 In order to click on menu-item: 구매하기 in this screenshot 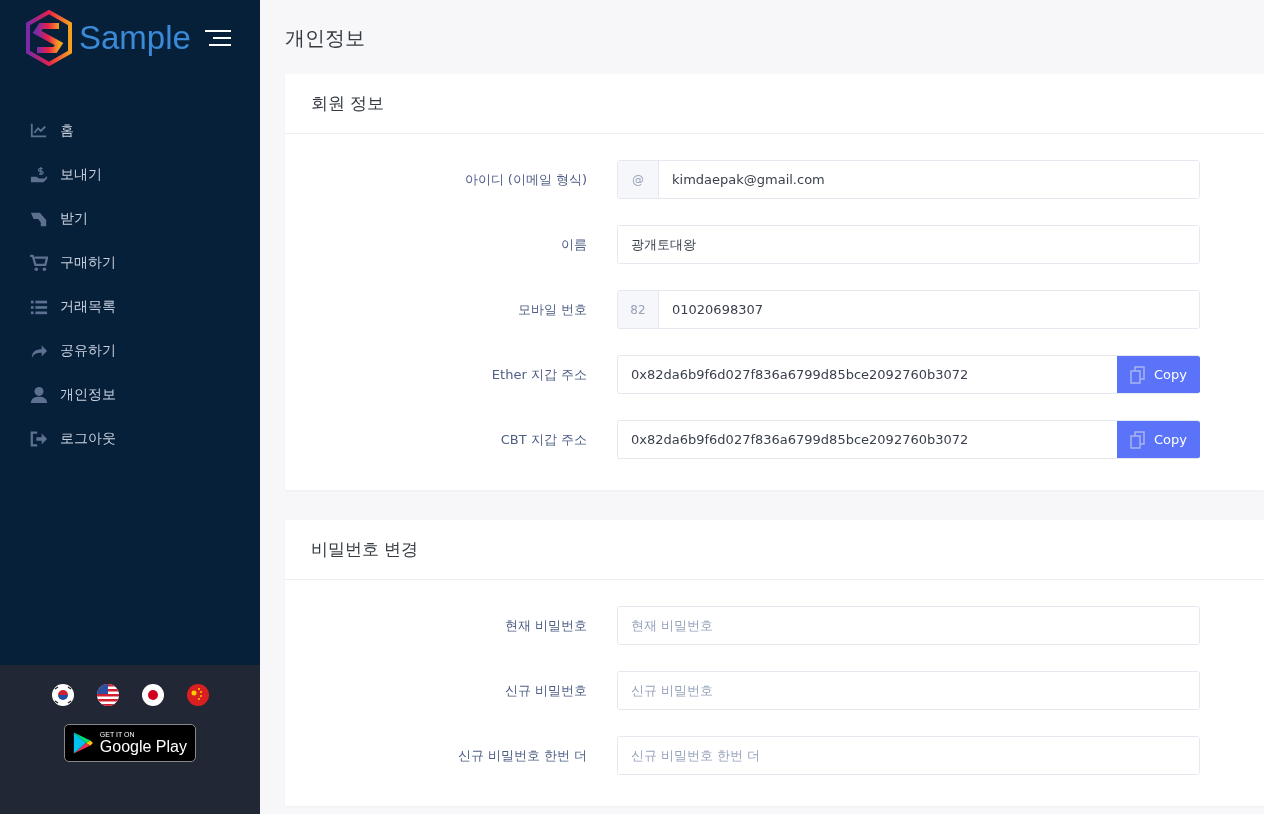, I will do `click(130, 263)`.